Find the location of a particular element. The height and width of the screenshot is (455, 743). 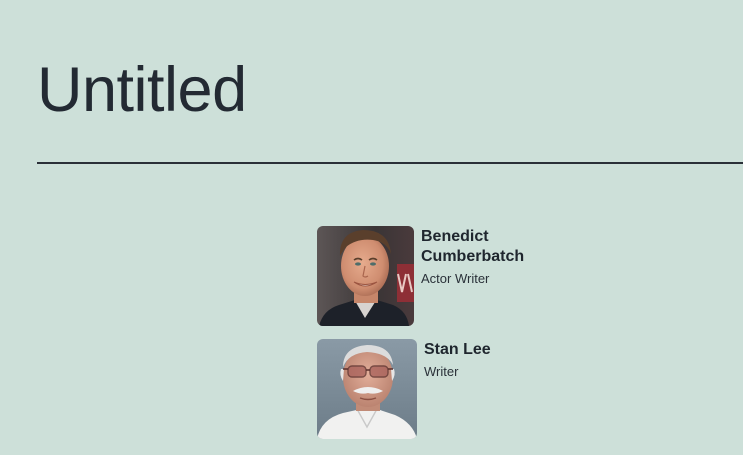

person-info: Stan Lee Writer is located at coordinates (484, 360).